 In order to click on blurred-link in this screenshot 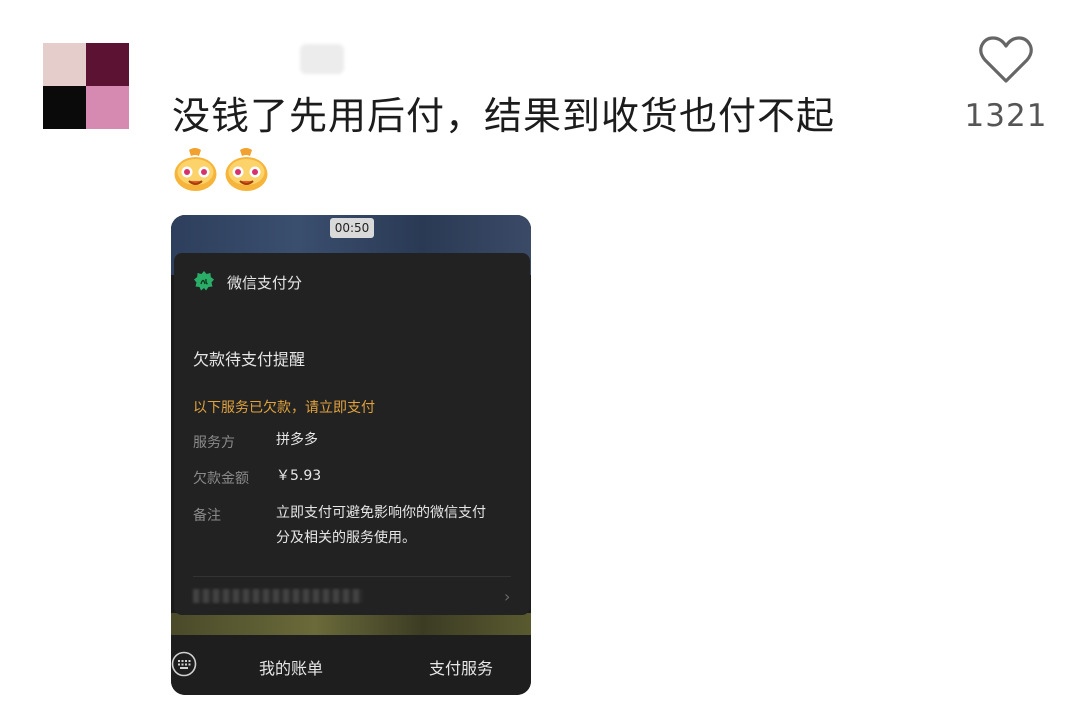, I will do `click(278, 596)`.